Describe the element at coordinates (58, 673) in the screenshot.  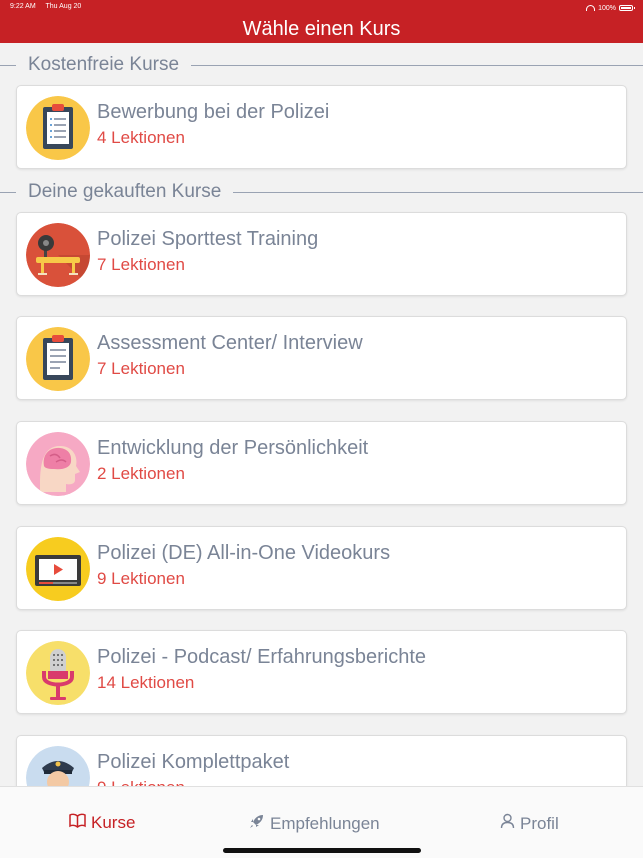
I see `microphone-icon` at that location.